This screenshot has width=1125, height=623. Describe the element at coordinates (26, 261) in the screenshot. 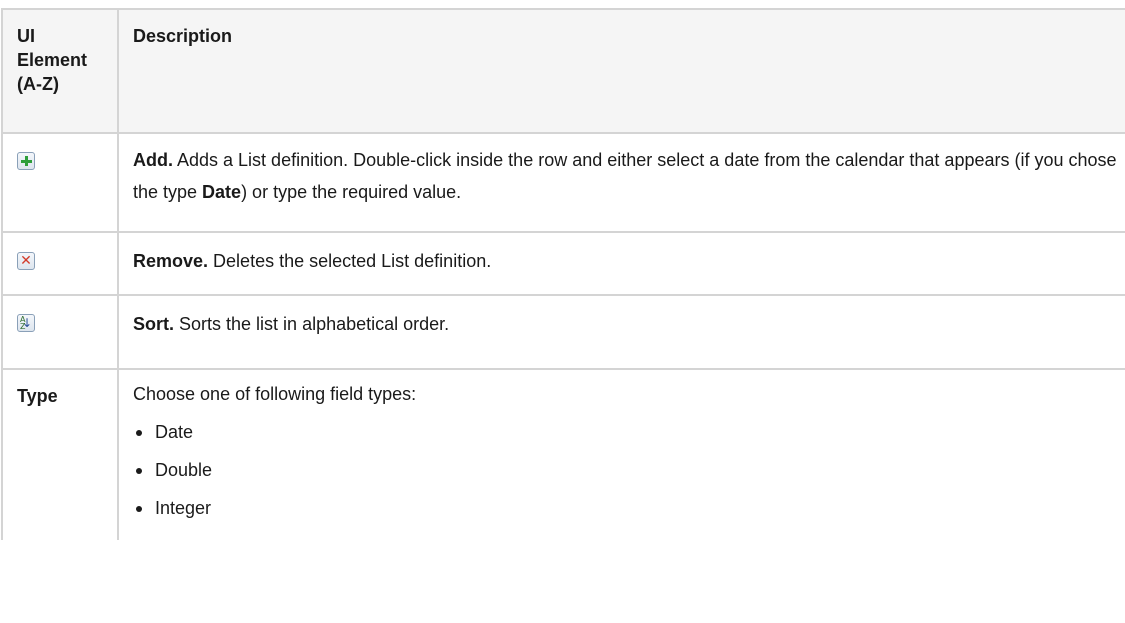

I see `remove-icon: ✕` at that location.